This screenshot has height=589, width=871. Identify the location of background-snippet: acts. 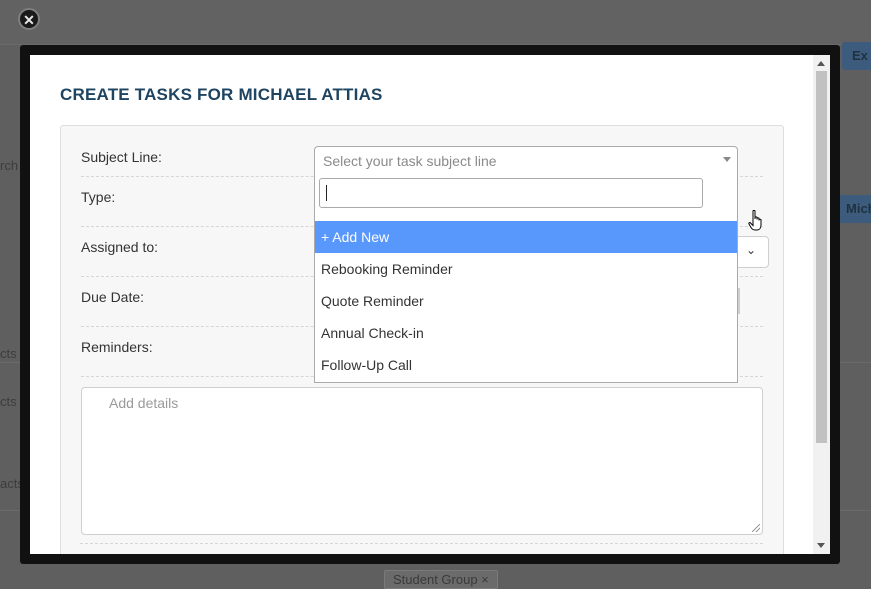
(10, 483).